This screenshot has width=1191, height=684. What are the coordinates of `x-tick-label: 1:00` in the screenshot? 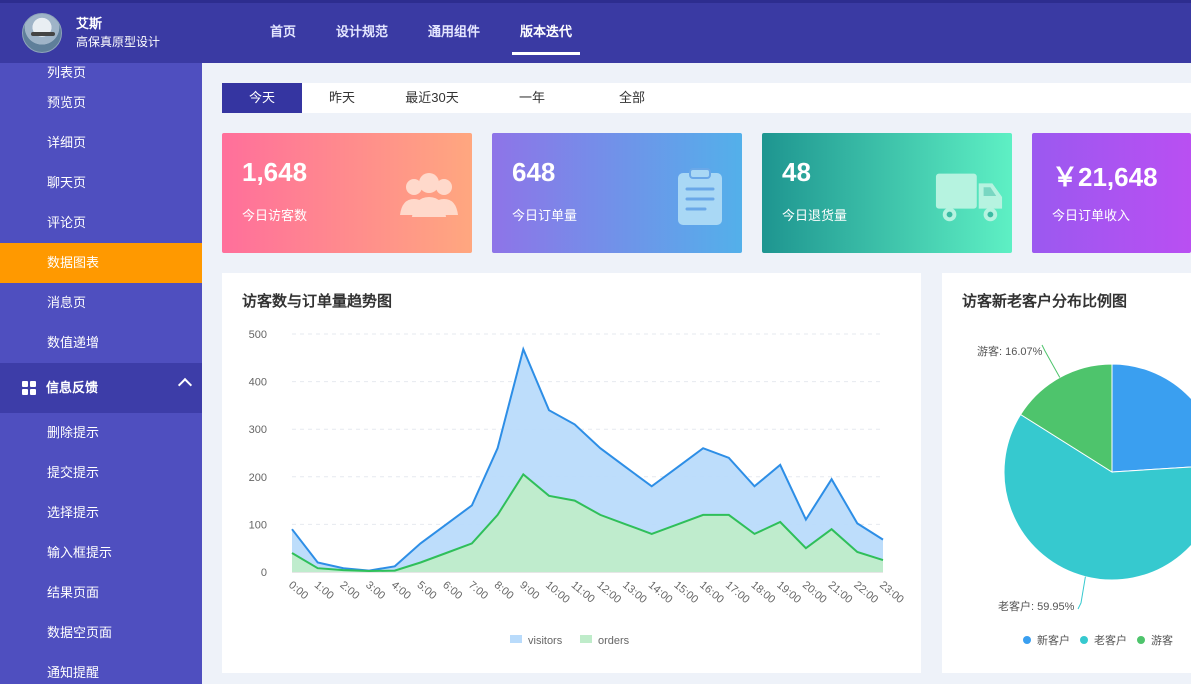 It's located at (324, 590).